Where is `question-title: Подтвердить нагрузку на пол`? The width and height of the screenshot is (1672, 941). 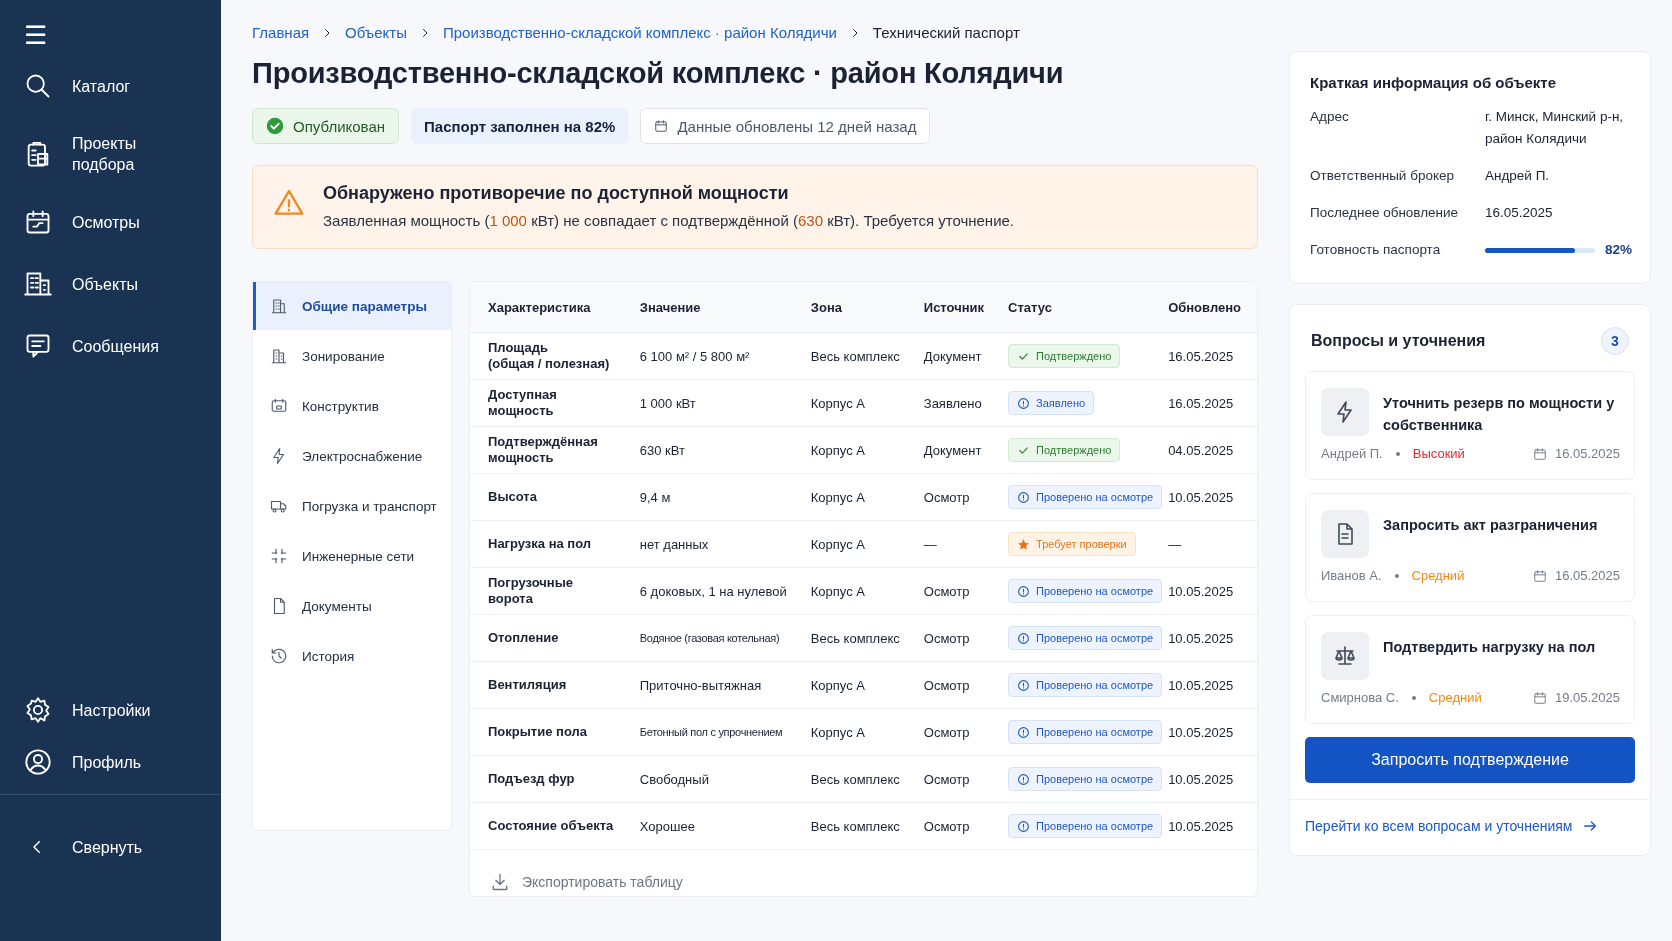 question-title: Подтвердить нагрузку на пол is located at coordinates (1489, 647).